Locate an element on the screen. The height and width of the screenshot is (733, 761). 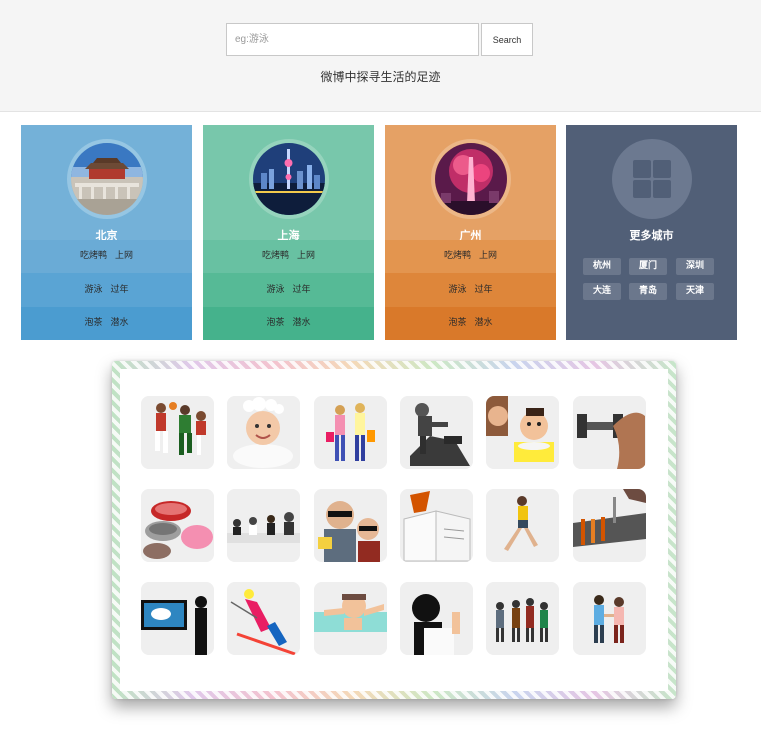
tagline: 微博中探寻生活的足迹 is located at coordinates (380, 77).